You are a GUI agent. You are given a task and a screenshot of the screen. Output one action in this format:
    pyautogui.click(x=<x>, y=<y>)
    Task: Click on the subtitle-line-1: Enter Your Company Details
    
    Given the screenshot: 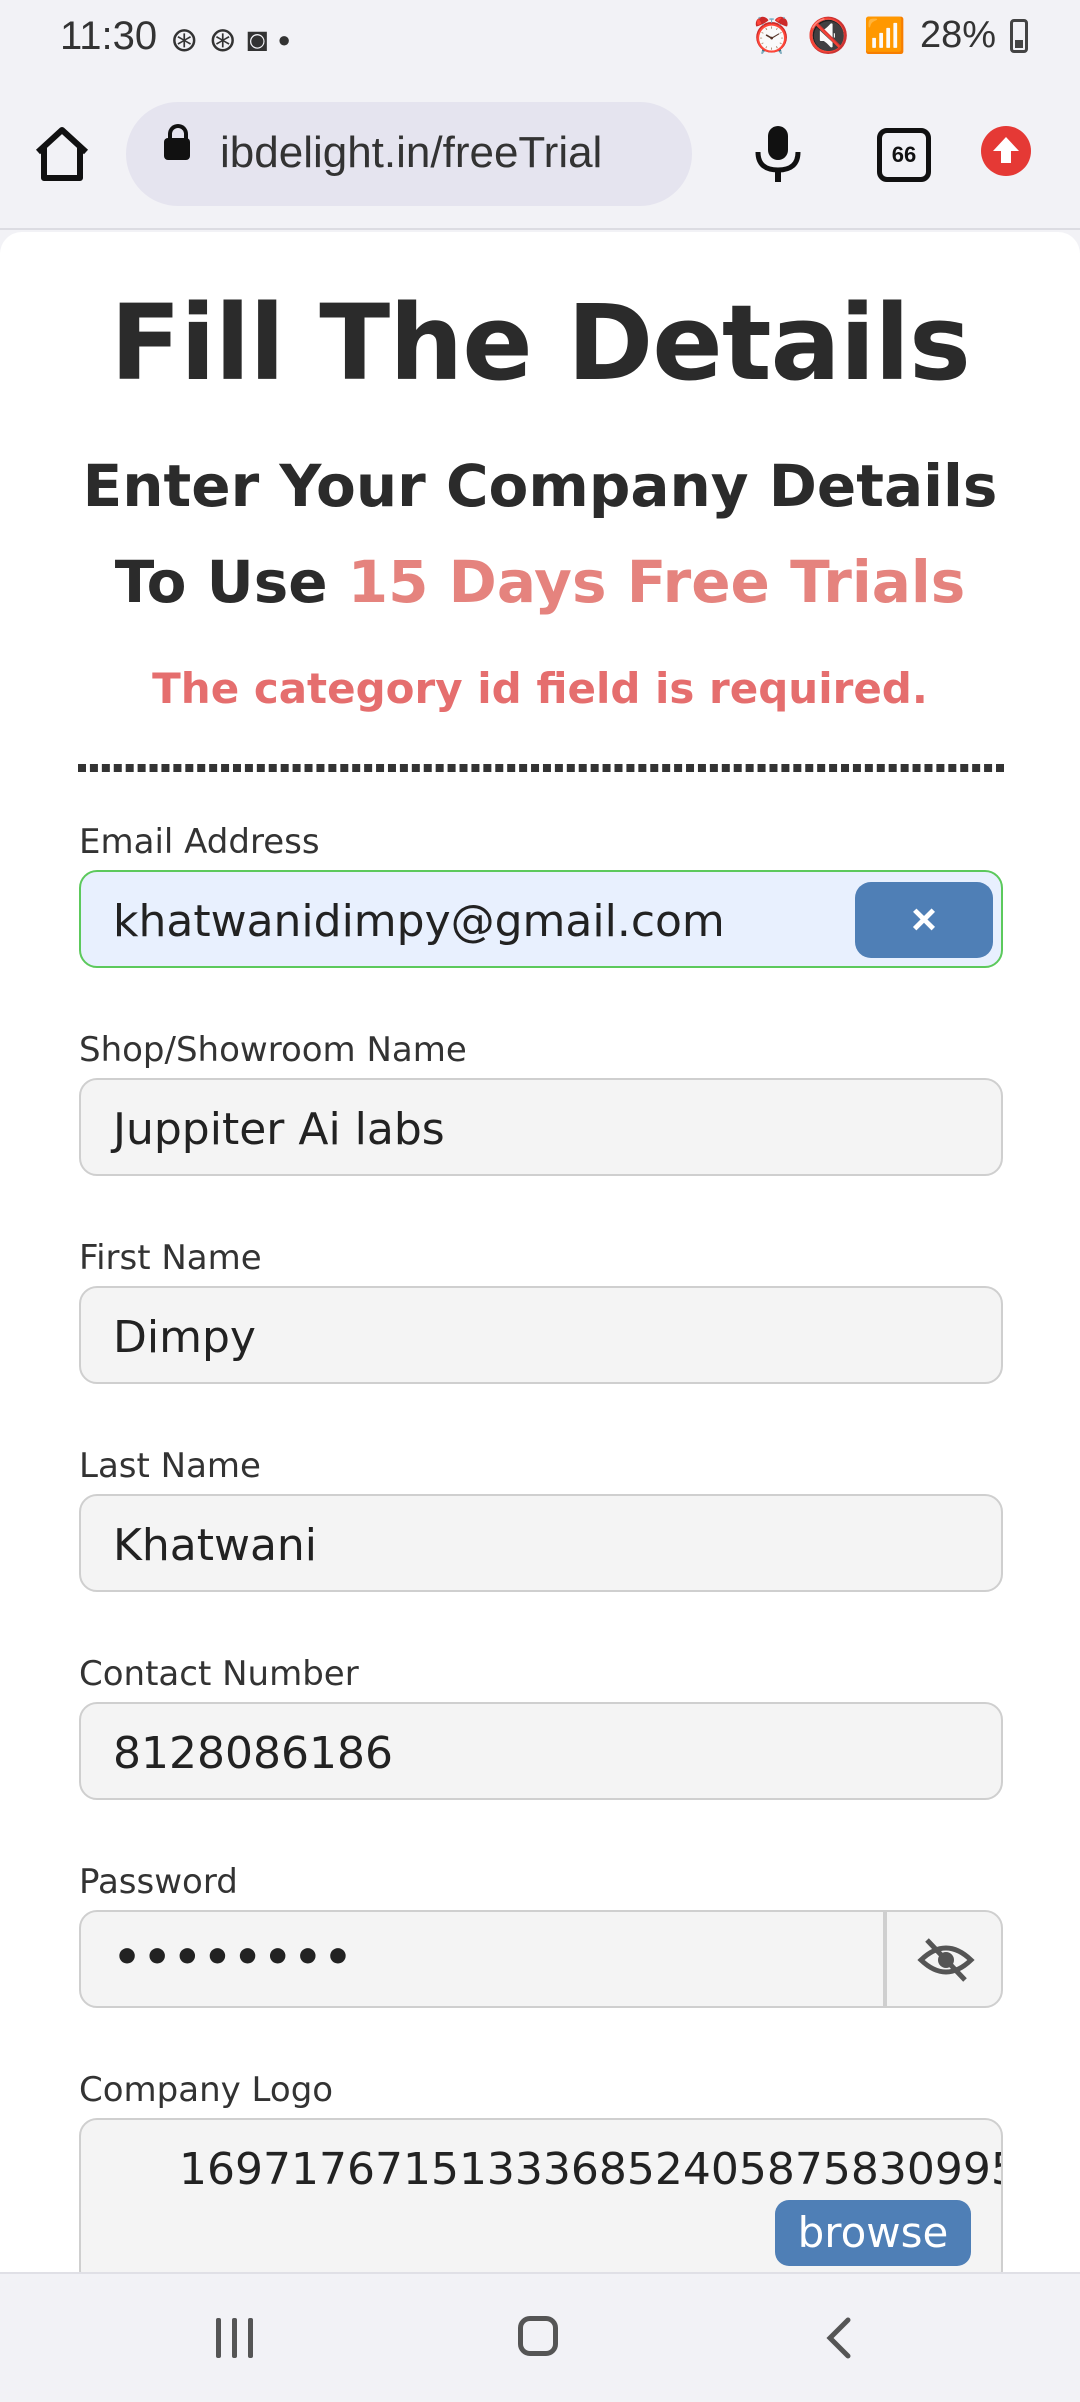 What is the action you would take?
    pyautogui.click(x=540, y=486)
    